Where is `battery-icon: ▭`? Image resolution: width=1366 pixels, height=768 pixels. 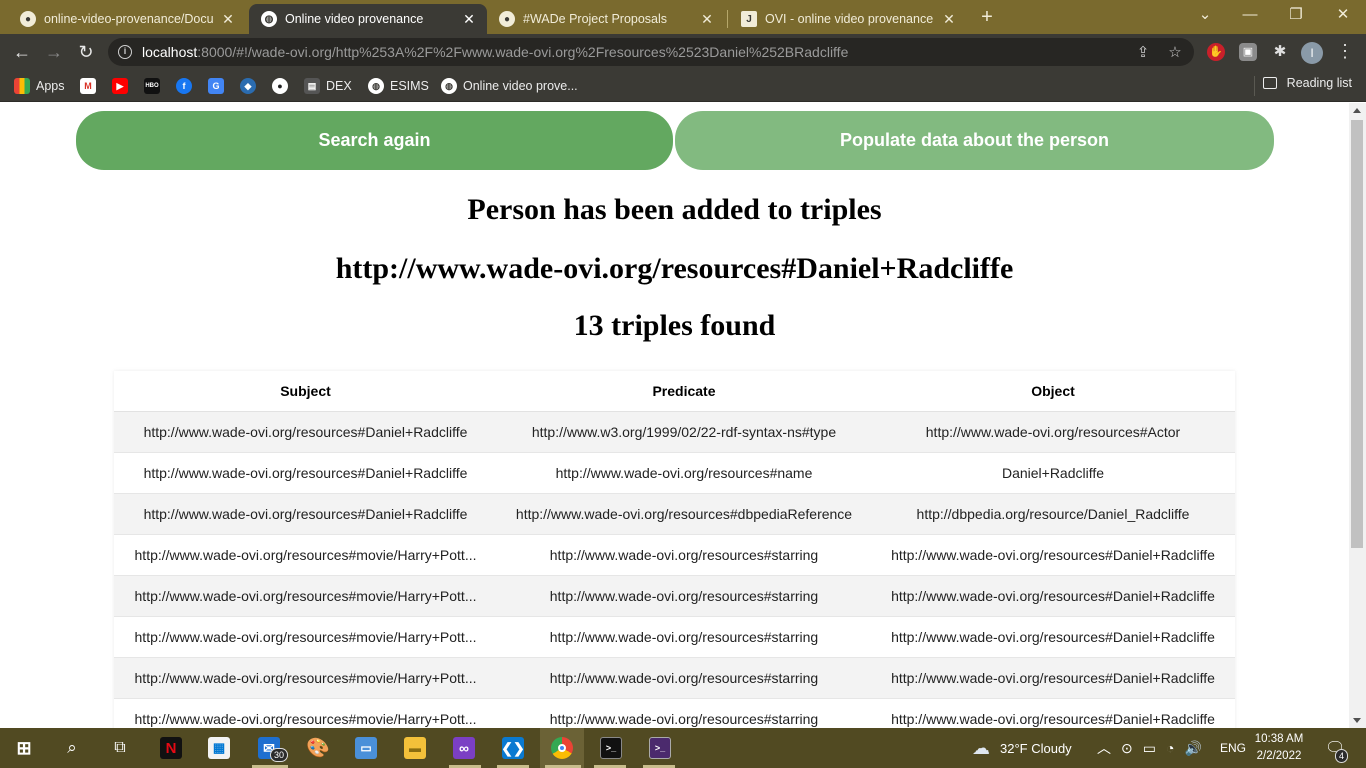
battery-icon: ▭ is located at coordinates (1149, 748).